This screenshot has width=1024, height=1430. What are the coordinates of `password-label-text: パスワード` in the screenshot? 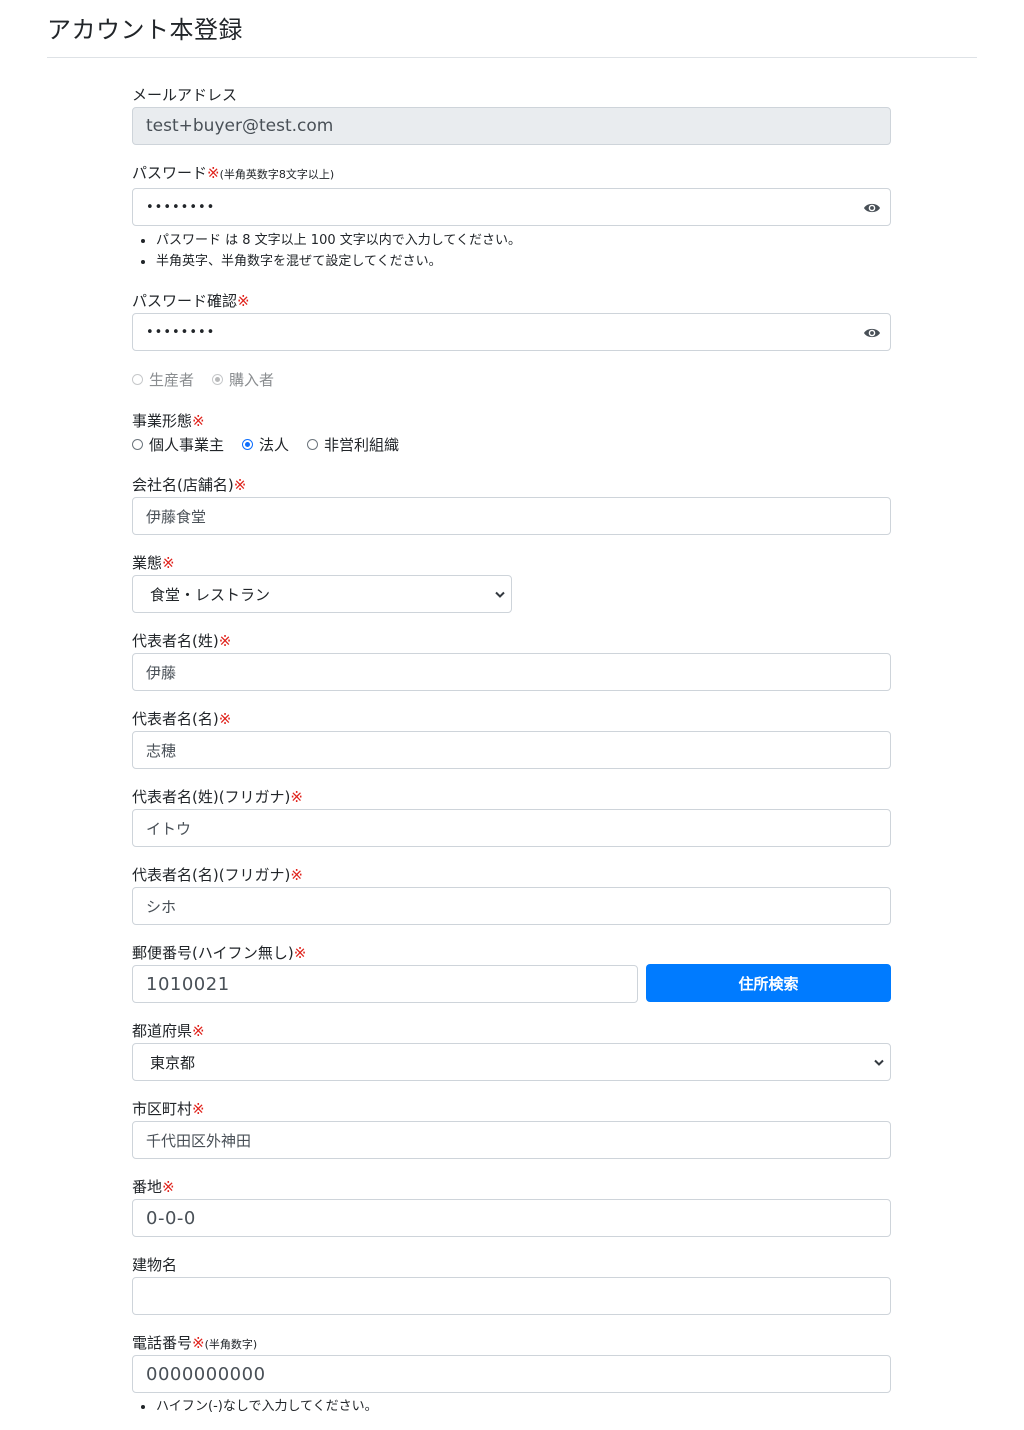 It's located at (170, 173).